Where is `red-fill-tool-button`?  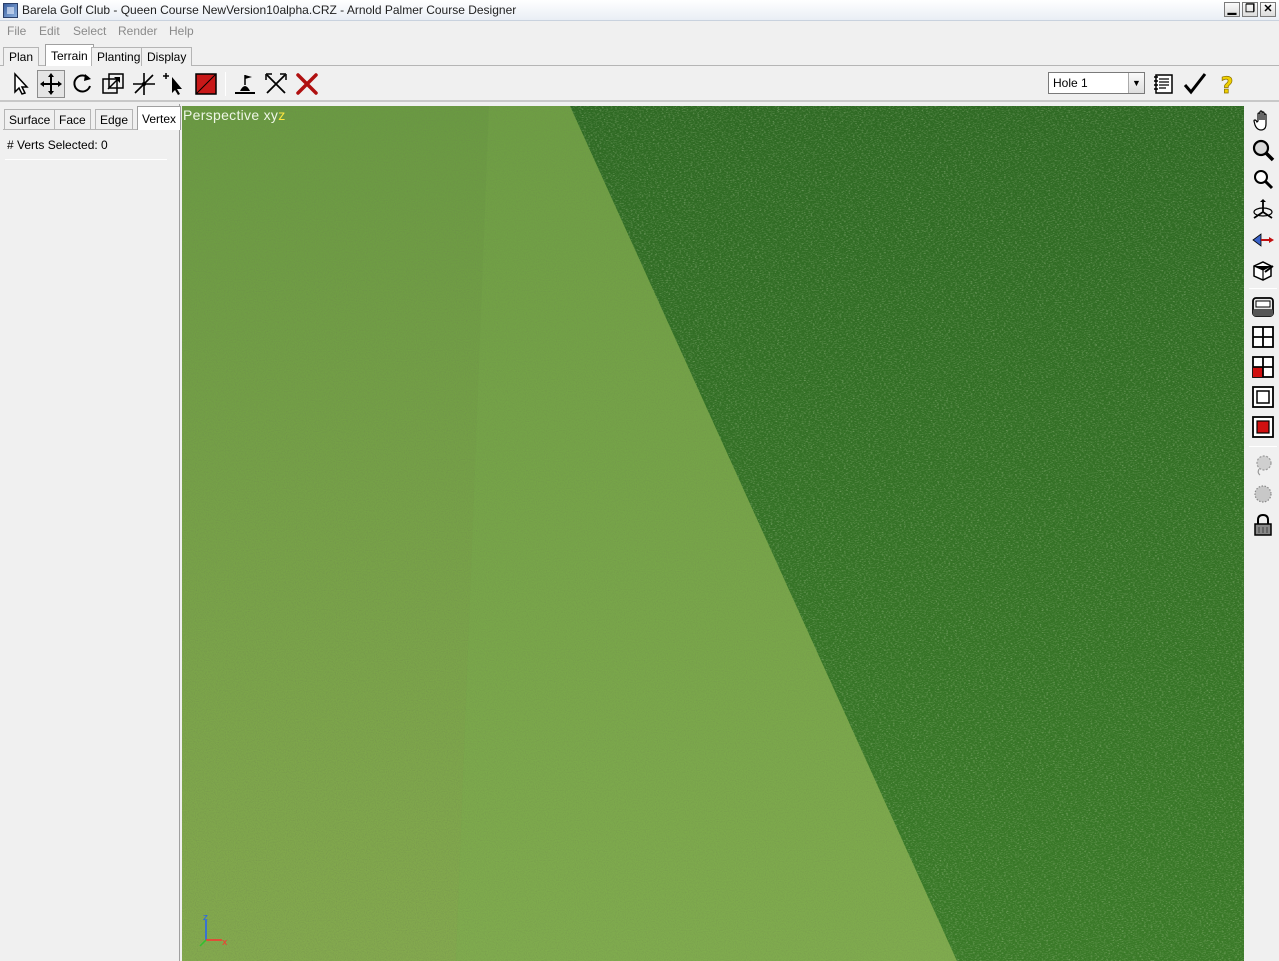 red-fill-tool-button is located at coordinates (206, 84).